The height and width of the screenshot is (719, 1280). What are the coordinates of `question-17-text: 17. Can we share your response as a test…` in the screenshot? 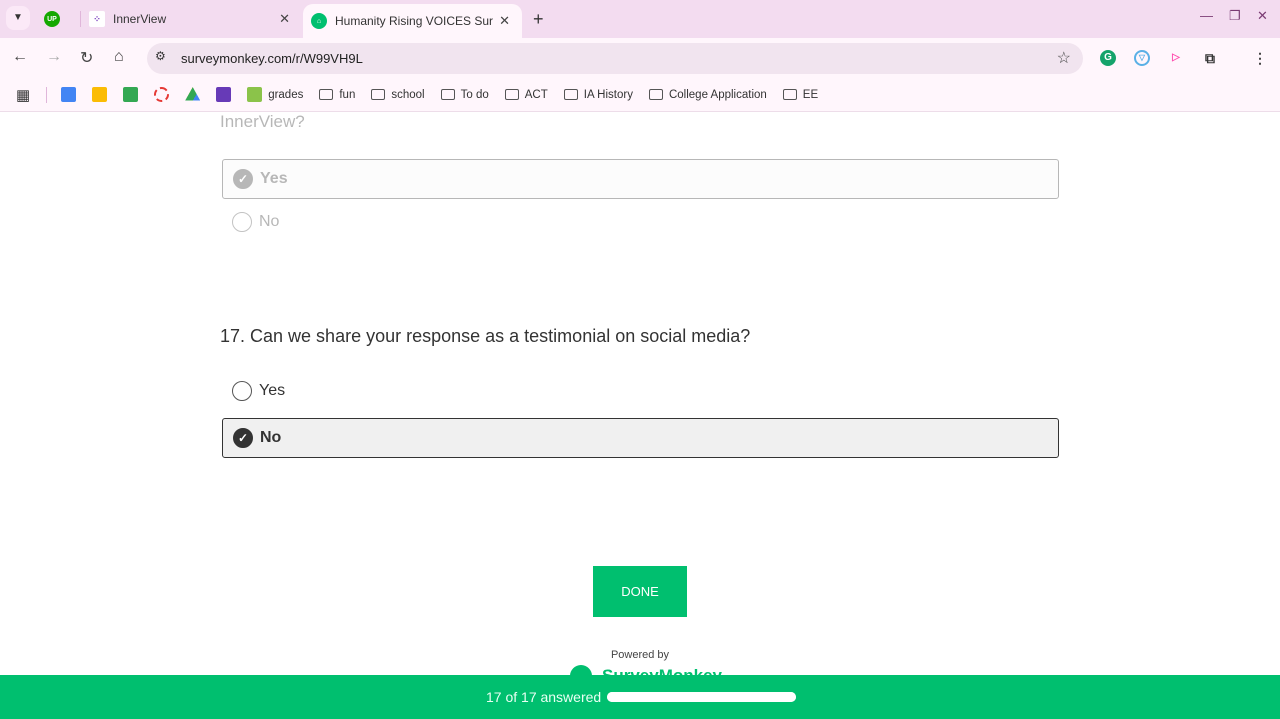 It's located at (485, 336).